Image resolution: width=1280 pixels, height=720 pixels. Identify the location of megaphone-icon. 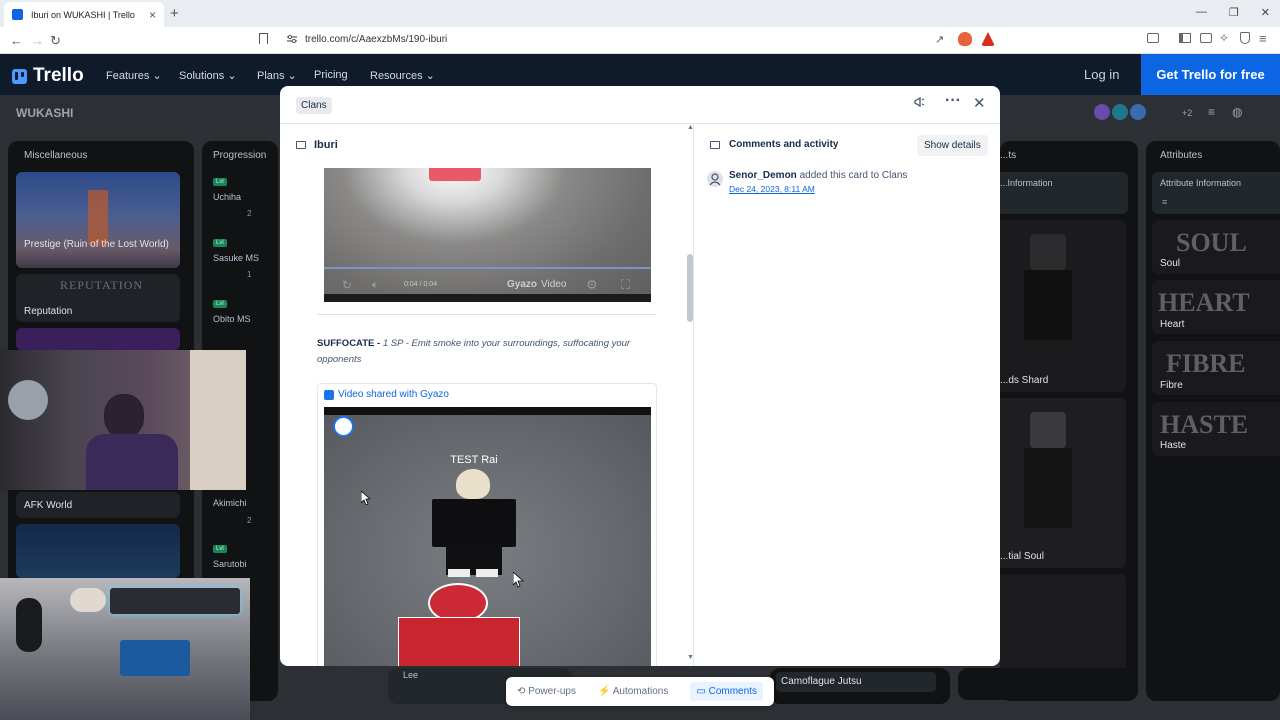
(919, 103).